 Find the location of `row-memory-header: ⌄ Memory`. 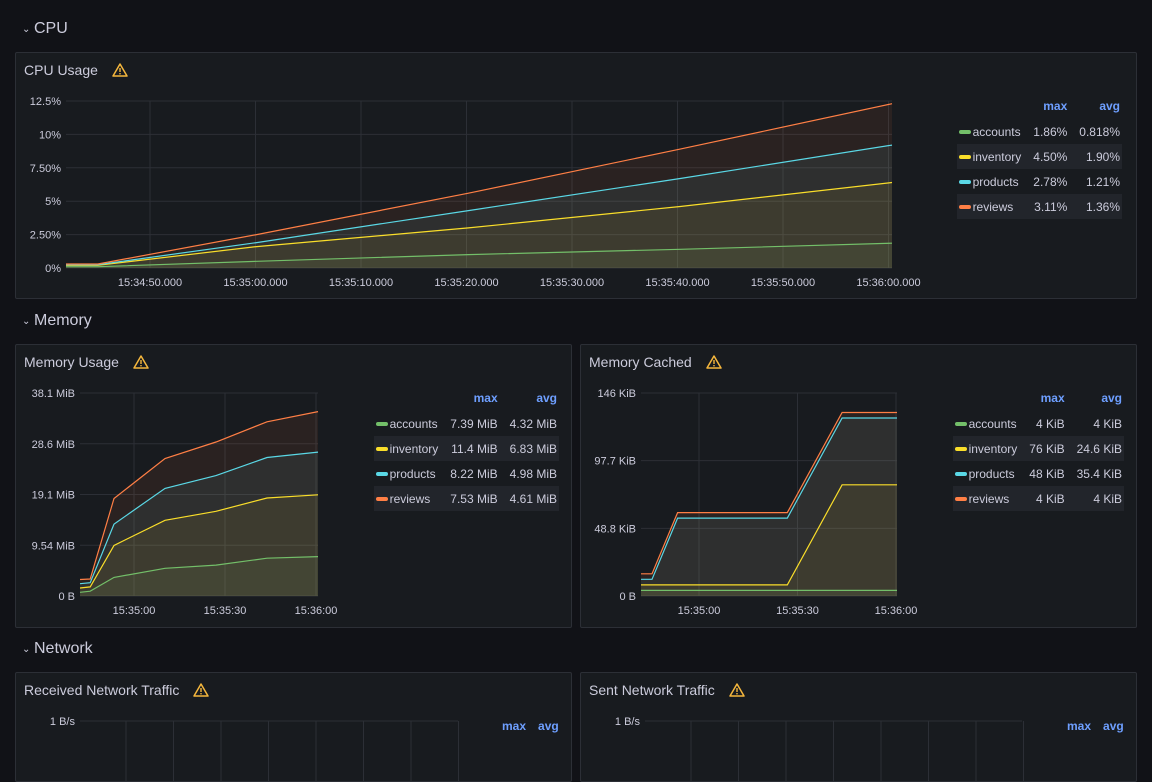

row-memory-header: ⌄ Memory is located at coordinates (57, 321).